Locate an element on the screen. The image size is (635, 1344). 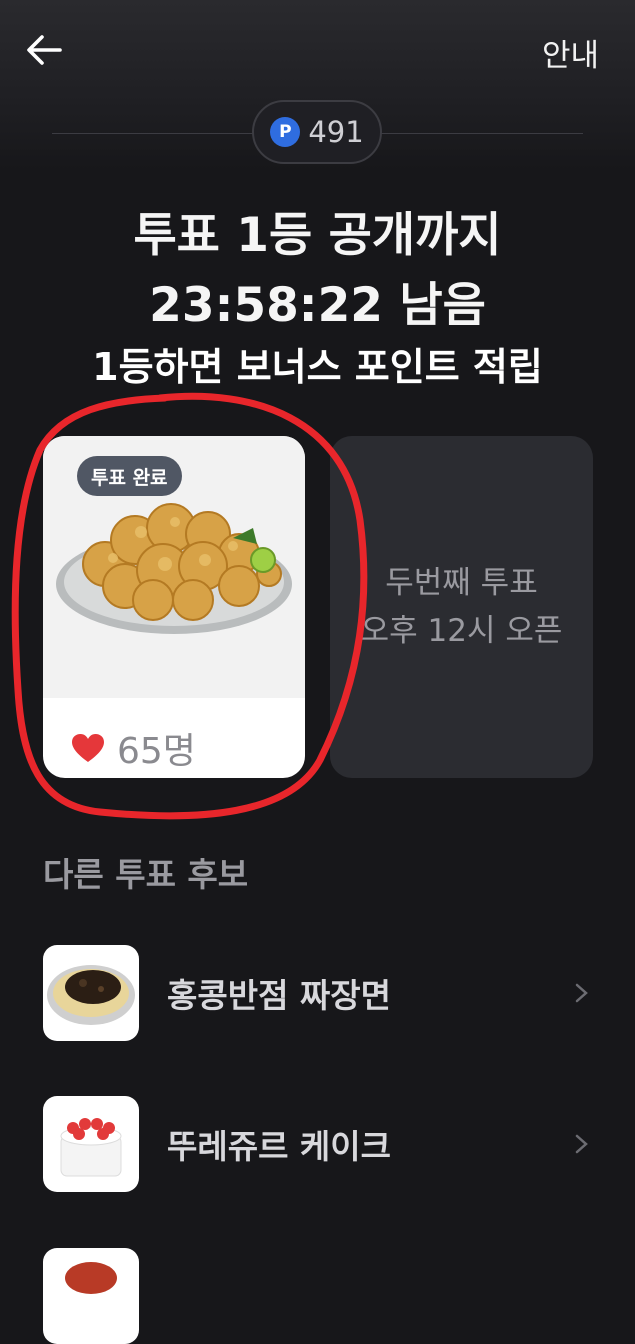
likes-row: 65명 is located at coordinates (133, 748).